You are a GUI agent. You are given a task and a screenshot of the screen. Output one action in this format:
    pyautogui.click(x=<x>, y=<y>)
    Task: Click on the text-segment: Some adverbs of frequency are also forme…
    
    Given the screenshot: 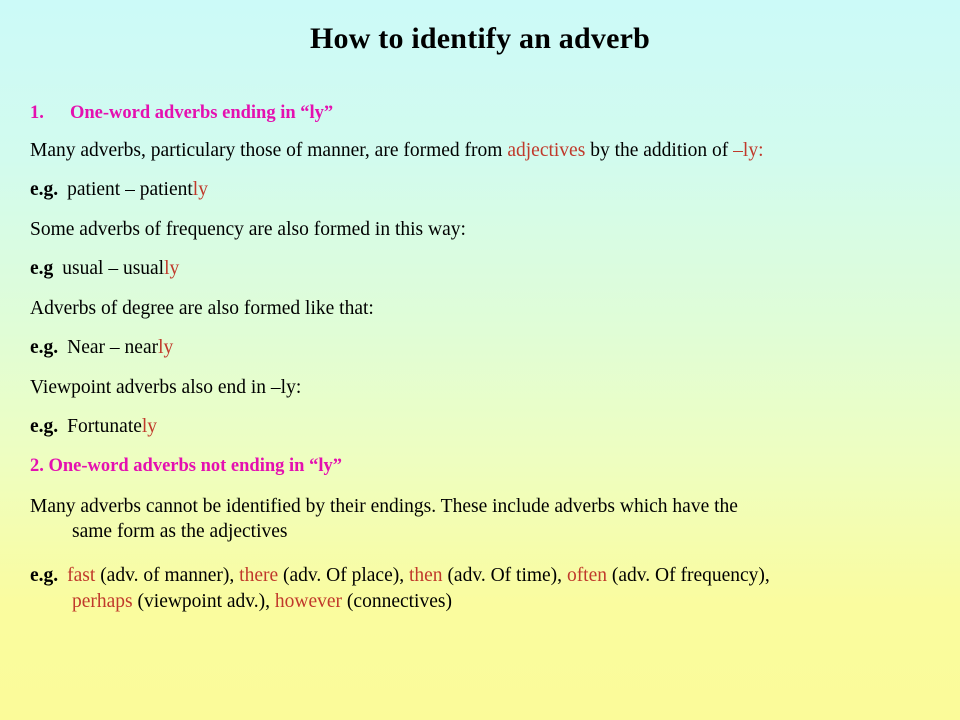 What is the action you would take?
    pyautogui.click(x=248, y=229)
    